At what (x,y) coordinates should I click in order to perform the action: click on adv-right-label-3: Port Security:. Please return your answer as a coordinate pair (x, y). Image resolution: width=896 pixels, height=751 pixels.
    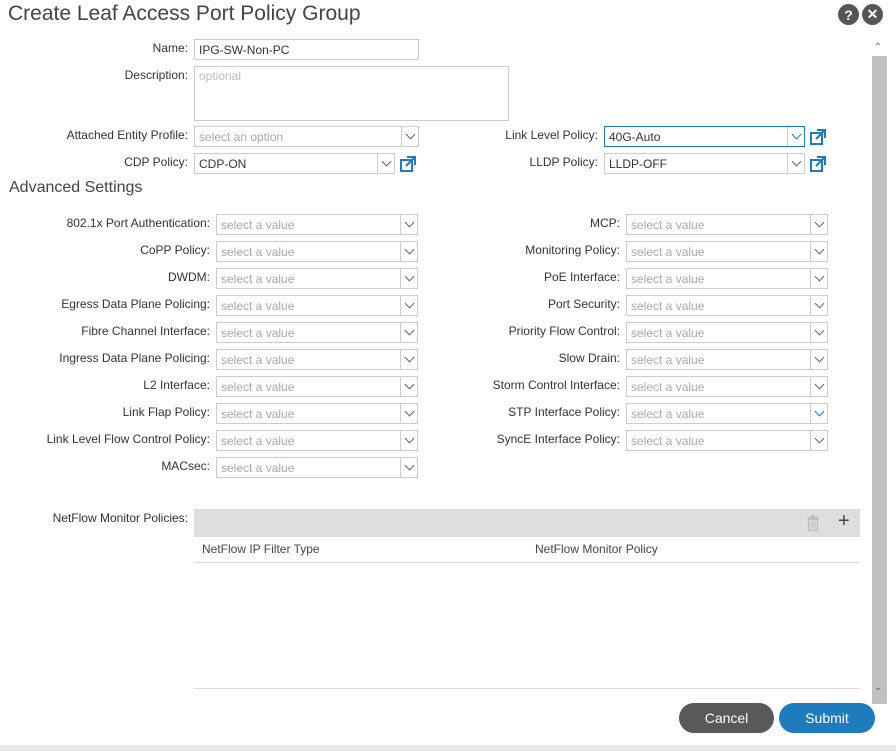
    Looking at the image, I should click on (583, 304).